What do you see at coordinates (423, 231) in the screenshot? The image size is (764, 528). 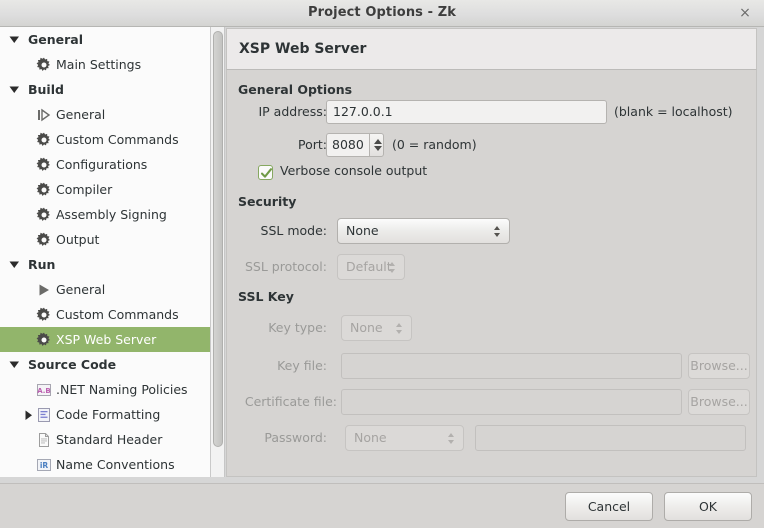 I see `ssl-mode-select: None` at bounding box center [423, 231].